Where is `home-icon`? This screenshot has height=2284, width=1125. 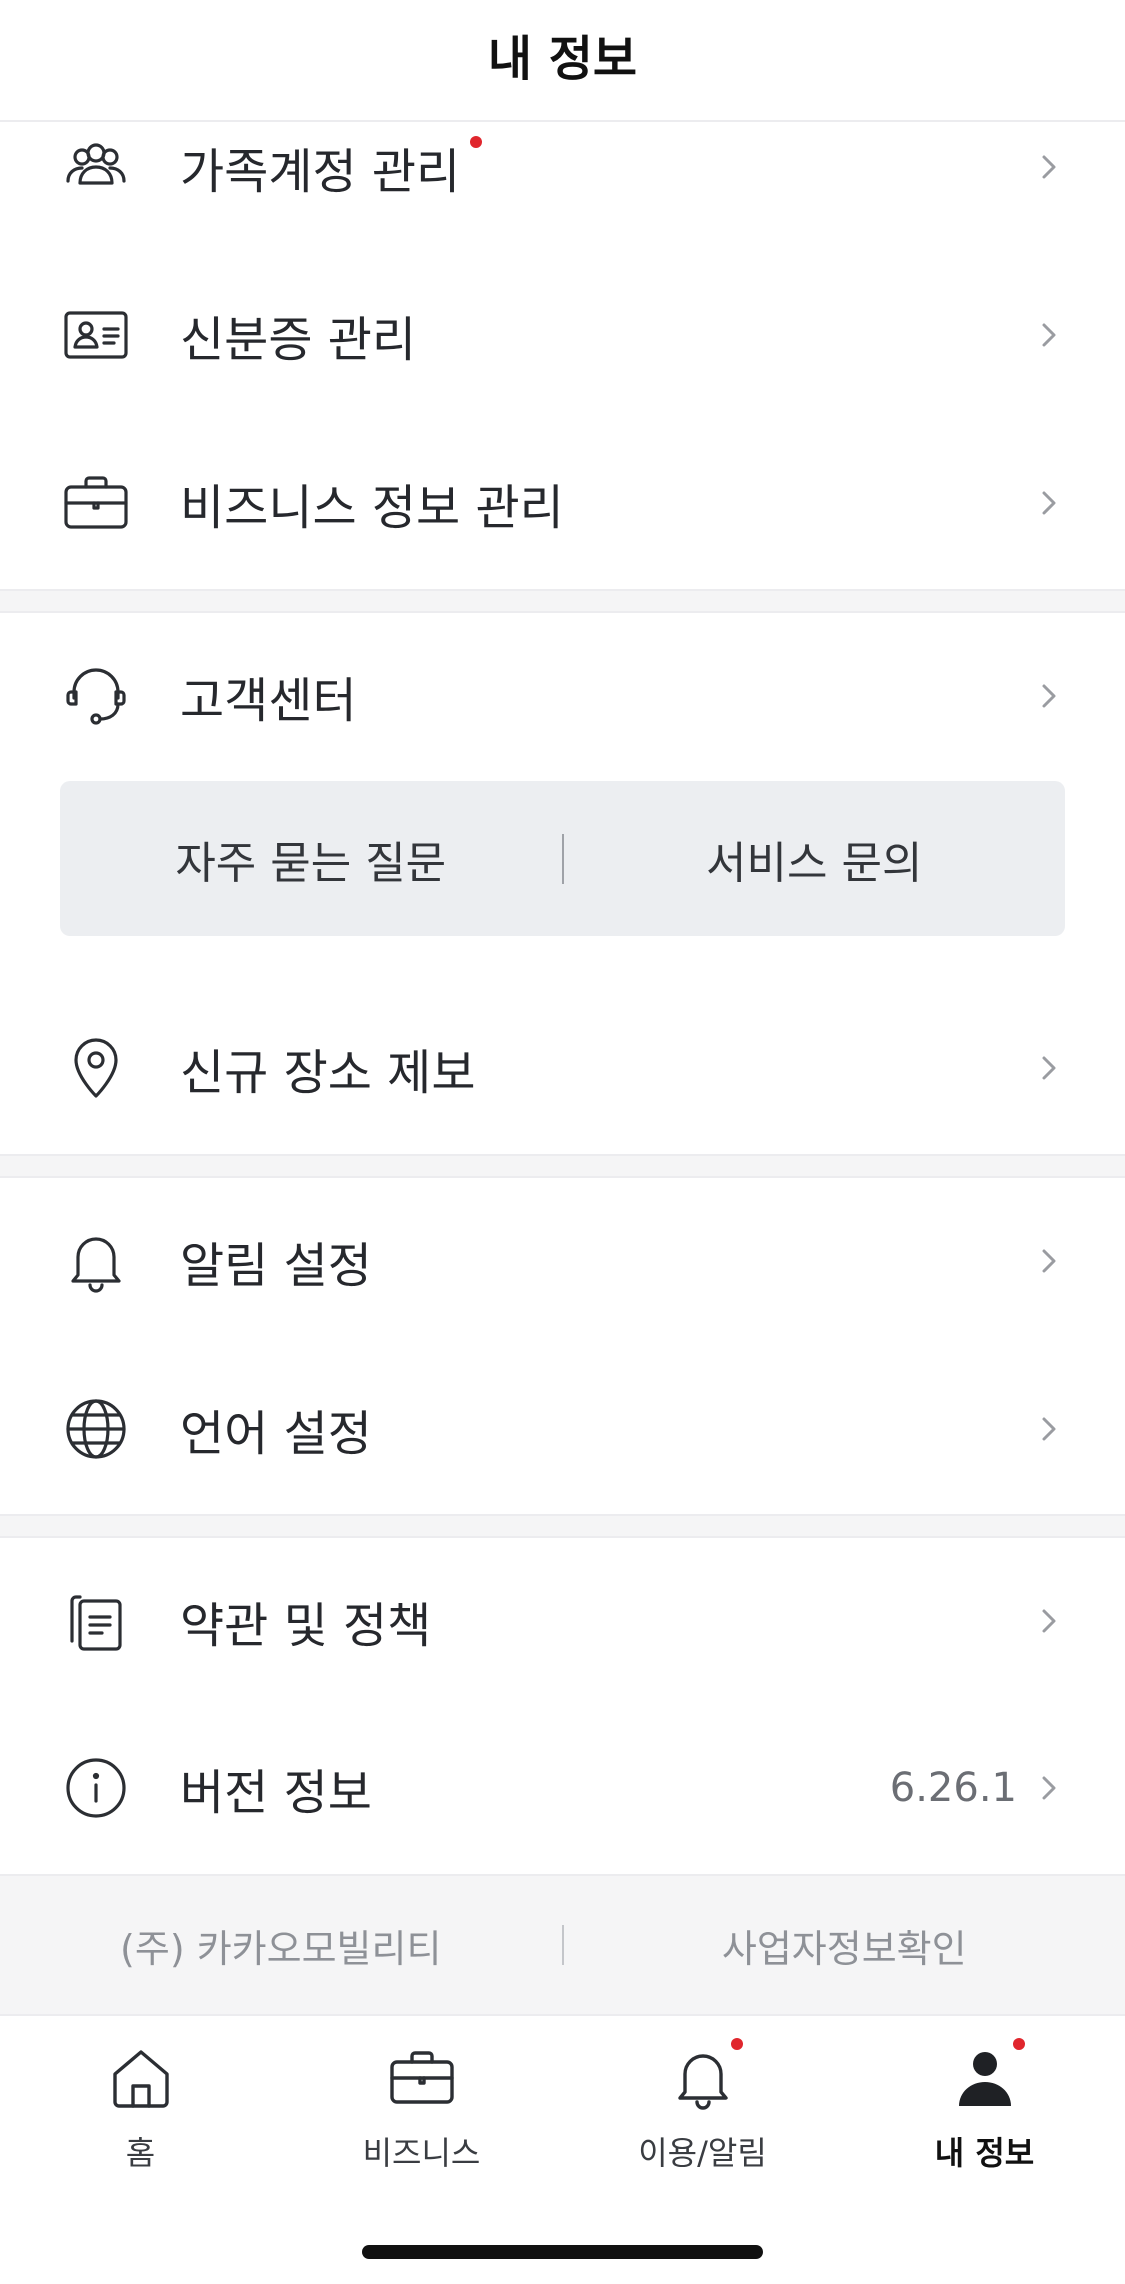
home-icon is located at coordinates (141, 2078).